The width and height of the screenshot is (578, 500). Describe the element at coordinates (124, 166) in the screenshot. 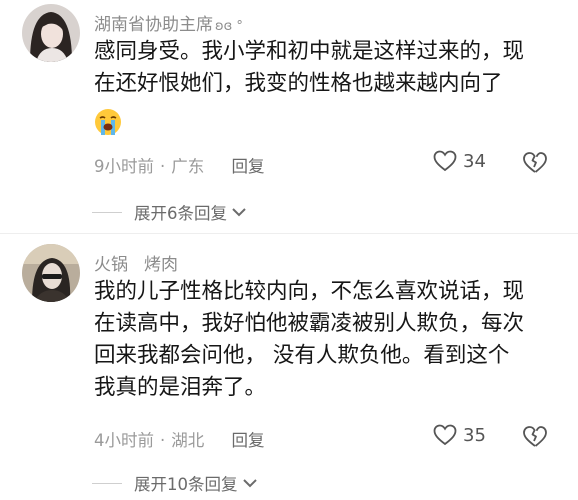

I see `comment-time: 9小时前` at that location.